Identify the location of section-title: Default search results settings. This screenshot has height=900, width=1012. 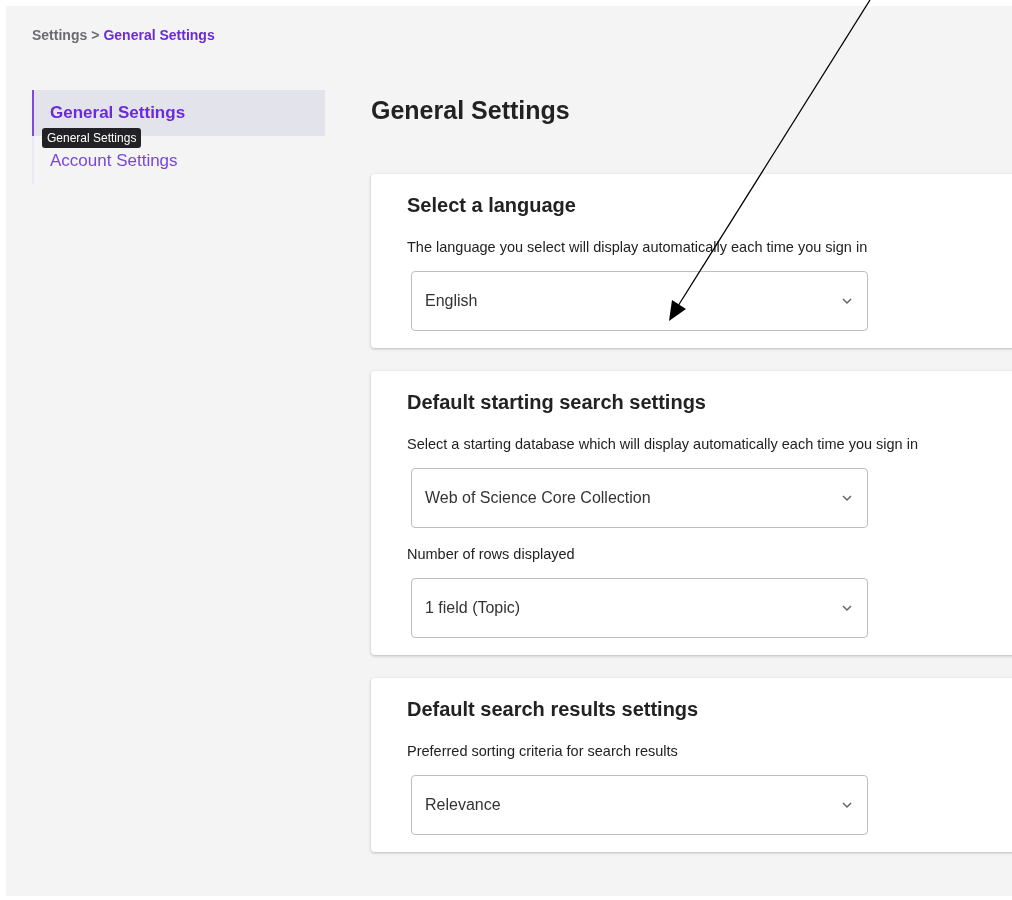
(553, 709).